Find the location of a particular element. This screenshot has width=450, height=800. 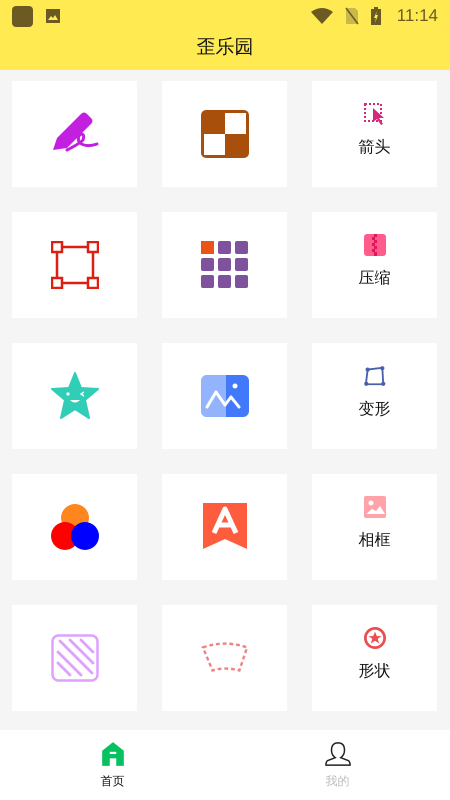

star-badge-icon is located at coordinates (375, 637).